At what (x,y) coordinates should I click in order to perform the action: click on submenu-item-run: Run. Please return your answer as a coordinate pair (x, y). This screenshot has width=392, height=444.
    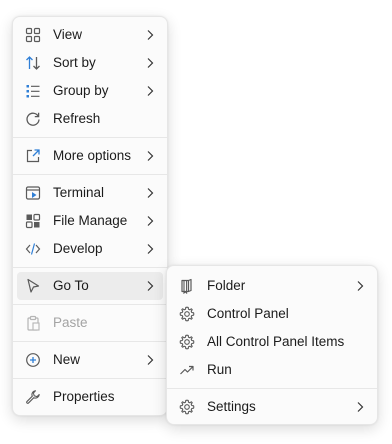
    Looking at the image, I should click on (272, 370).